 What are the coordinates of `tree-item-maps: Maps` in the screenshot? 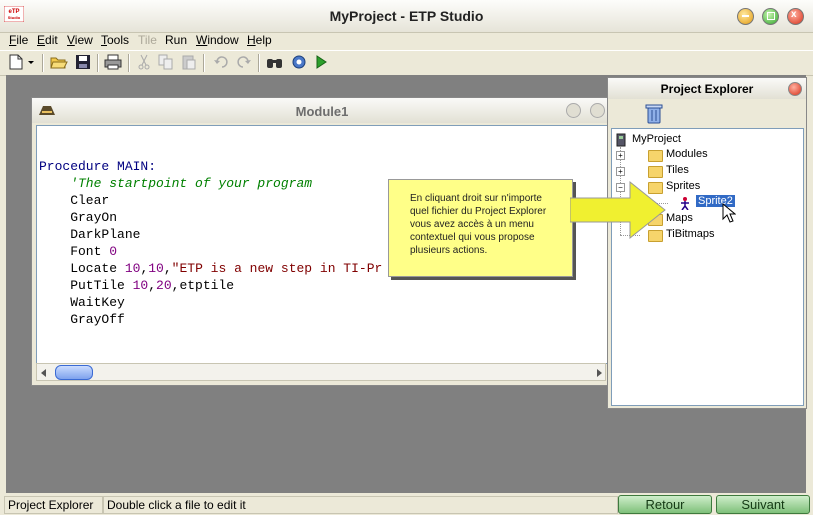 It's located at (679, 218).